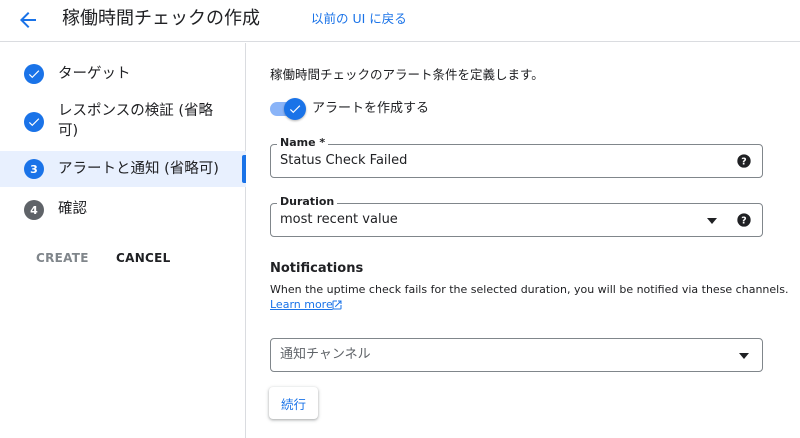 The height and width of the screenshot is (438, 800). What do you see at coordinates (34, 210) in the screenshot?
I see `step-number-badge: 4` at bounding box center [34, 210].